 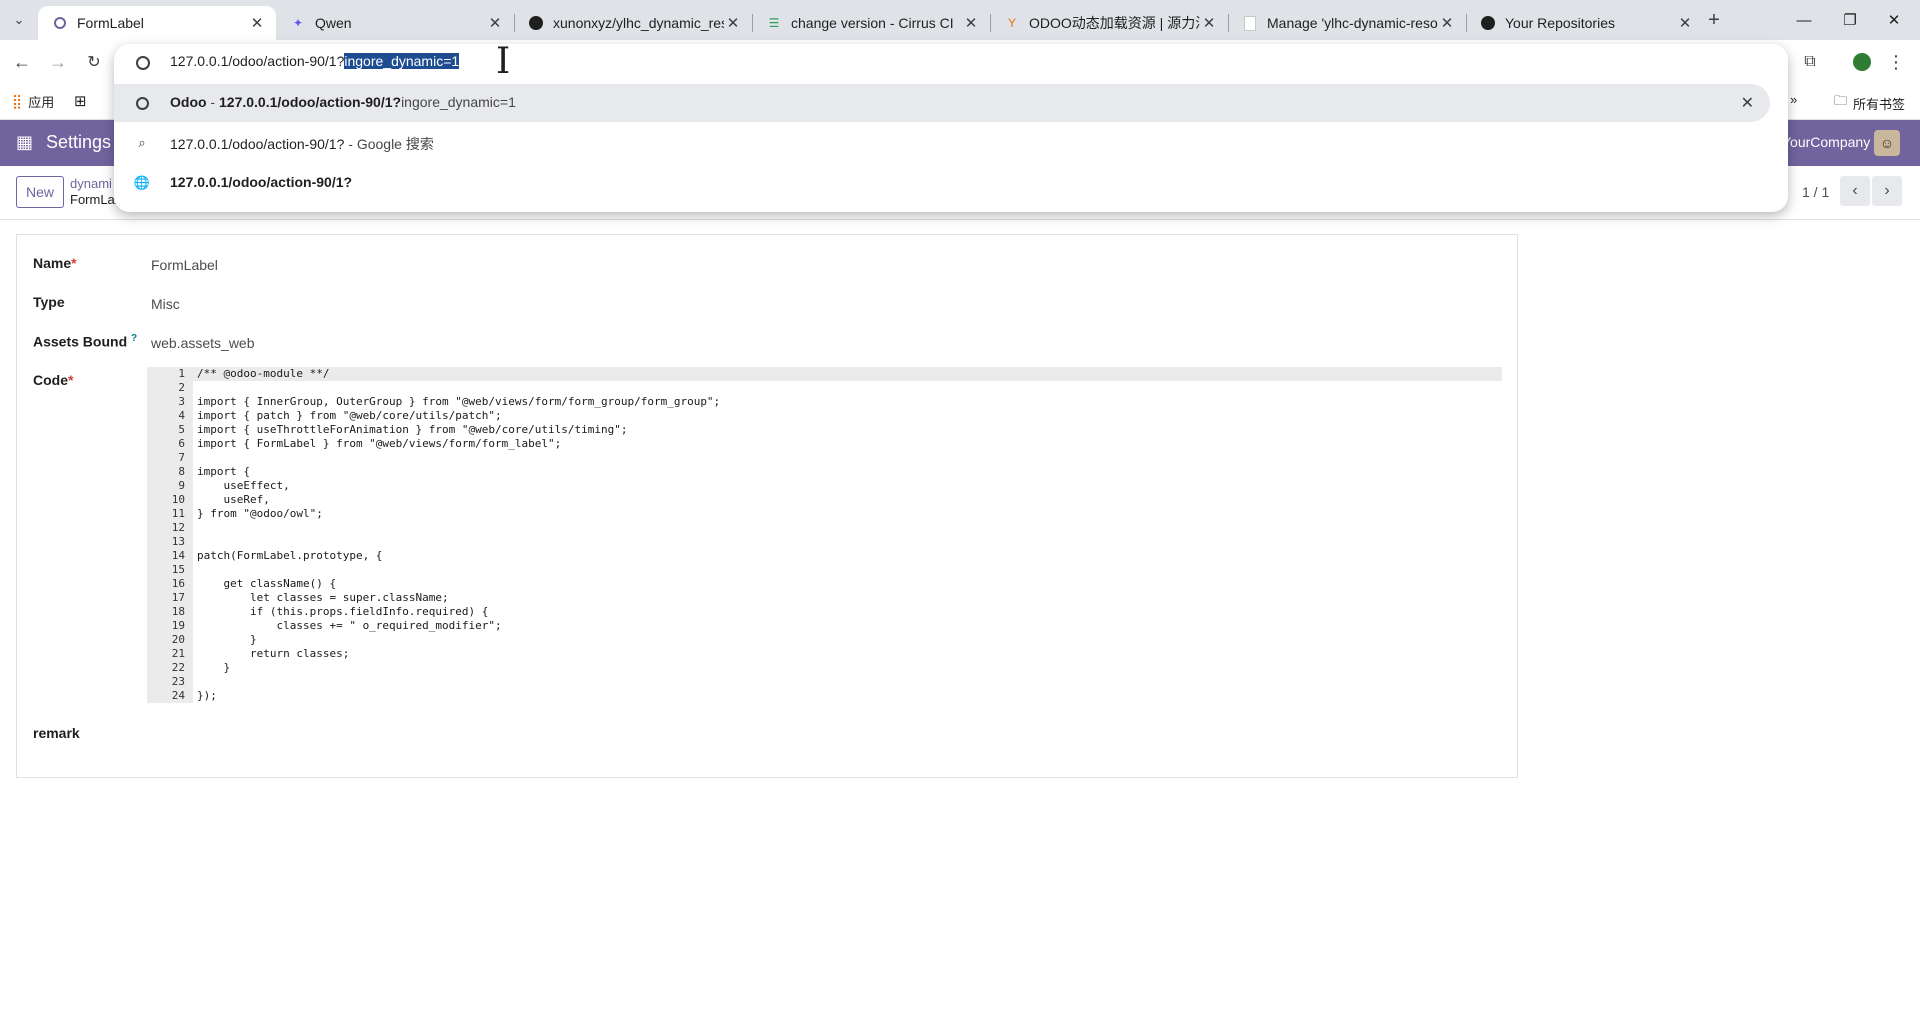 I want to click on code-line: 24});, so click(x=824, y=696).